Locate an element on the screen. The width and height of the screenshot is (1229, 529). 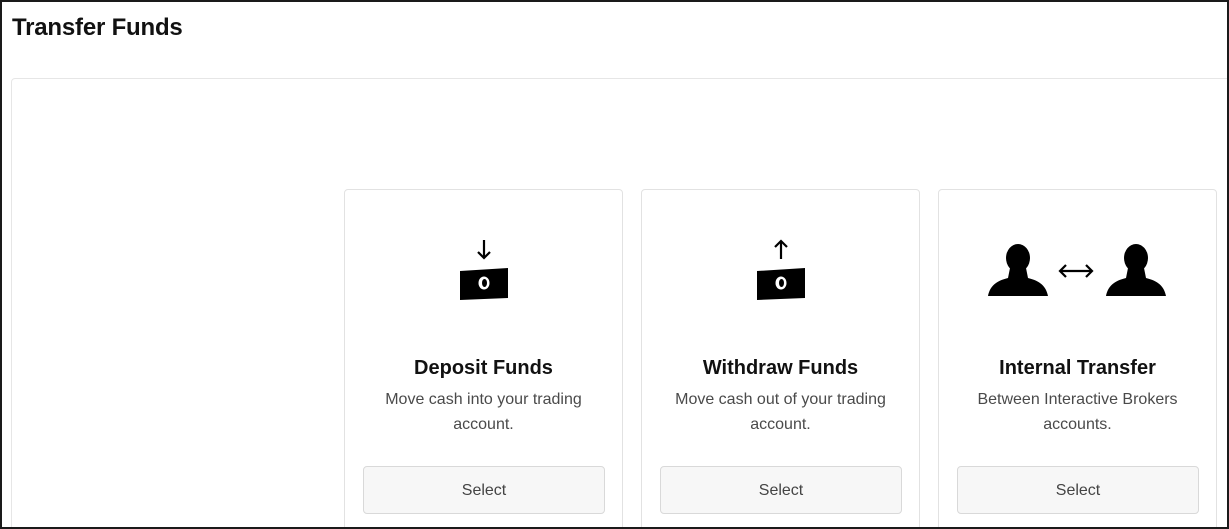
card-description: Move cash into your trading account. is located at coordinates (483, 412).